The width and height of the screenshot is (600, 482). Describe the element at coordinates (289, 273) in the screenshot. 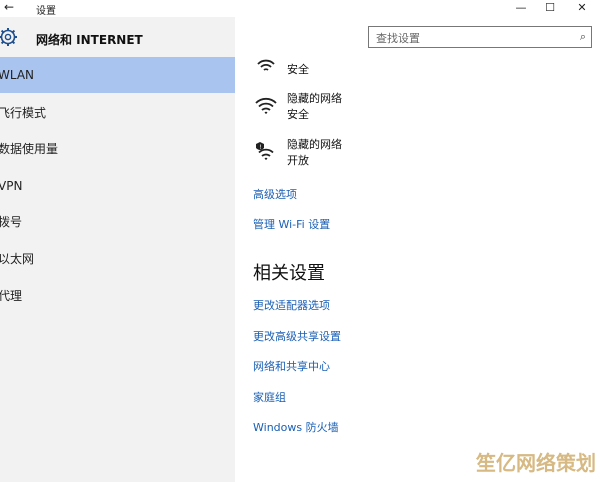

I see `related-settings-title: 相关设置` at that location.